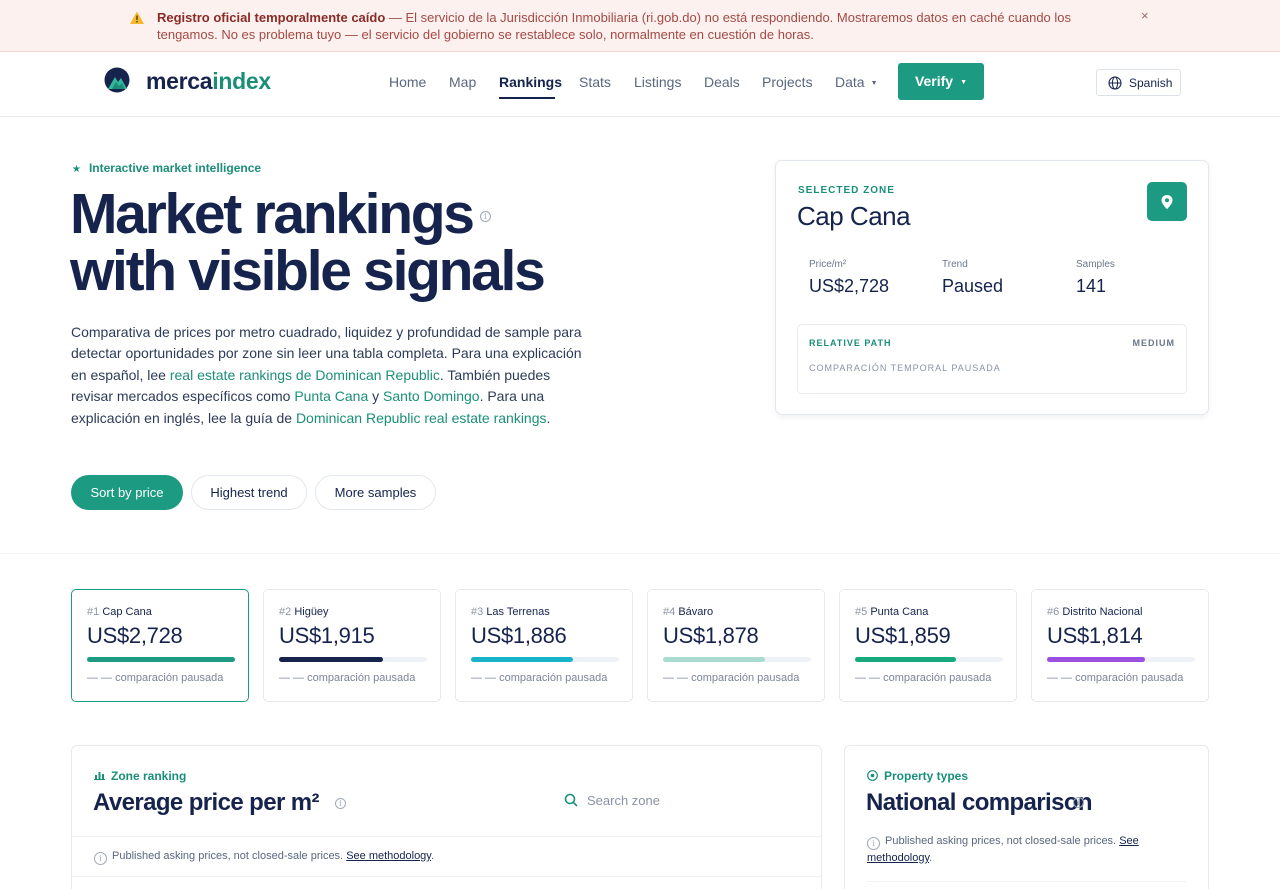 This screenshot has width=1280, height=889. I want to click on nav-rankings: Rankings, so click(530, 82).